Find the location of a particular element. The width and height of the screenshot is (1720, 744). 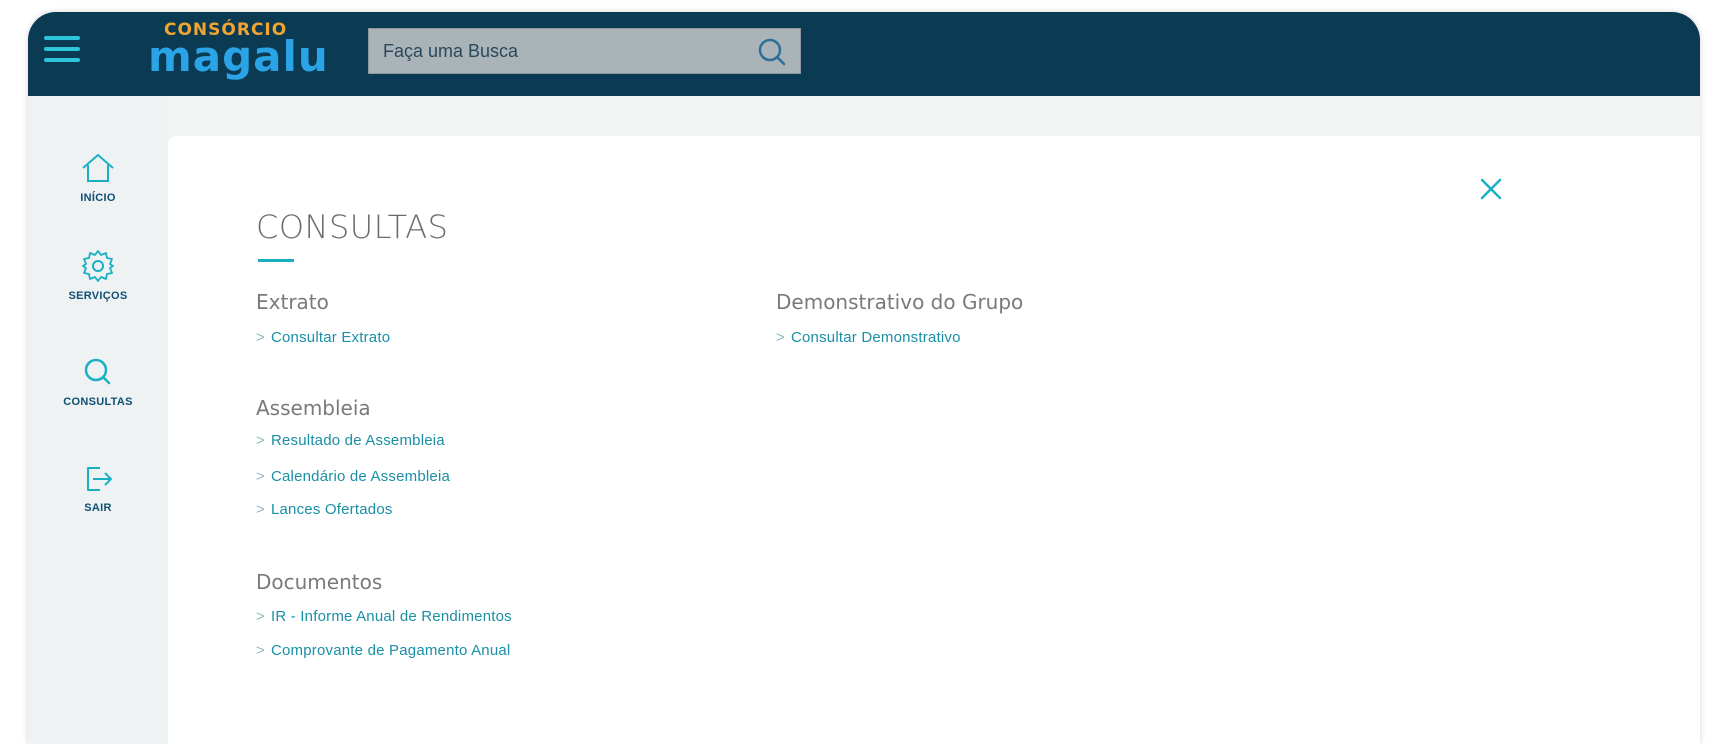

section-heading-assembleia: Assembleia is located at coordinates (313, 408).